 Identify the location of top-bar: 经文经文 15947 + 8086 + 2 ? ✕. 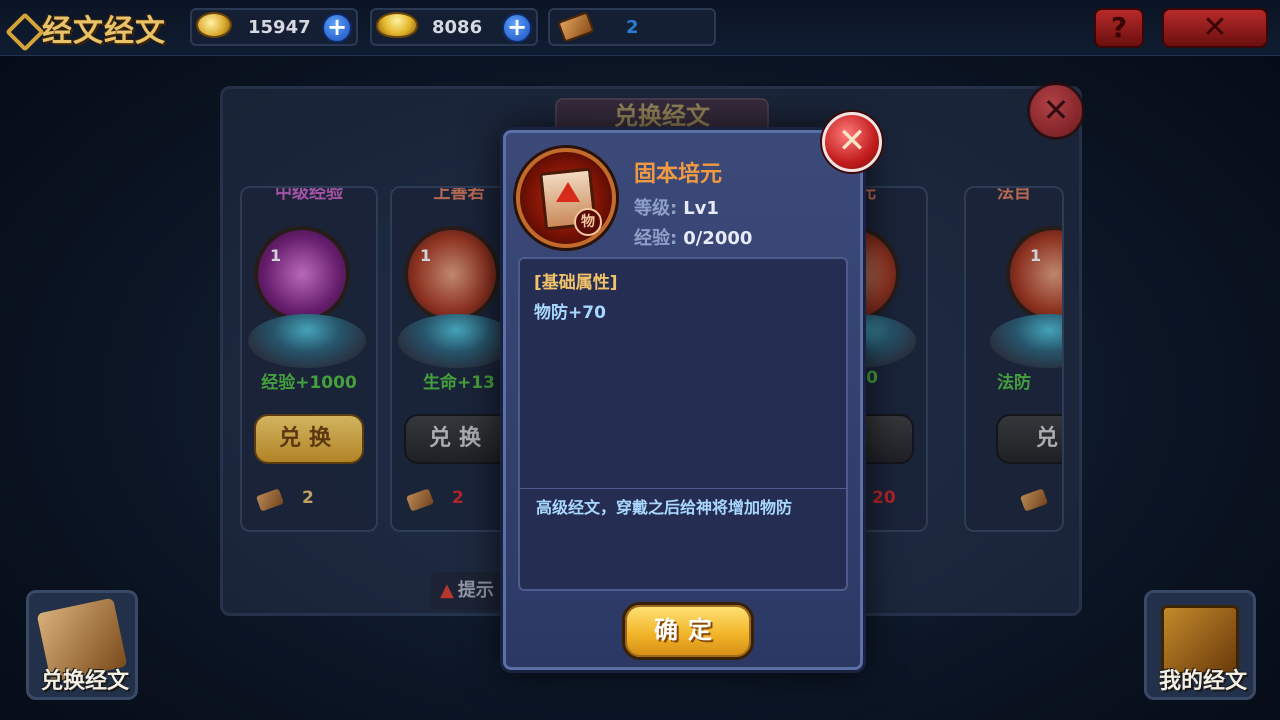
(640, 28).